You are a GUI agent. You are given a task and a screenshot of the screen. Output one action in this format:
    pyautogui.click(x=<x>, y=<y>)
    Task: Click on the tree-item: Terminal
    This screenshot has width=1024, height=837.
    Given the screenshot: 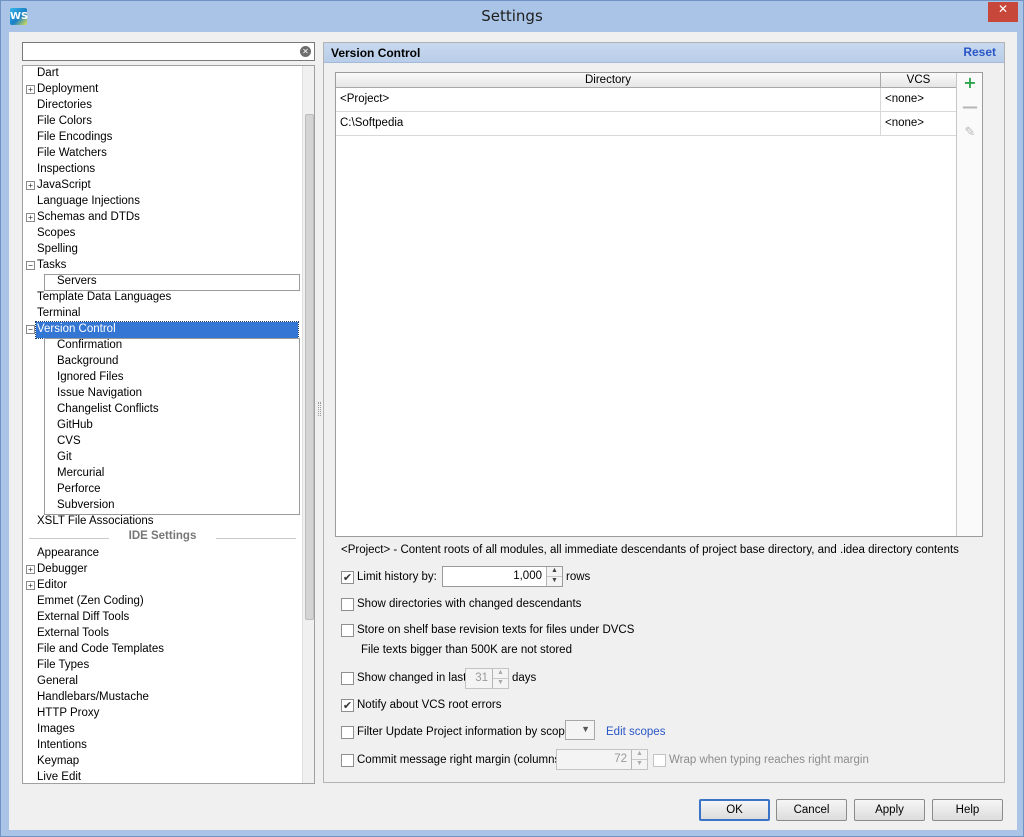 What is the action you would take?
    pyautogui.click(x=58, y=314)
    